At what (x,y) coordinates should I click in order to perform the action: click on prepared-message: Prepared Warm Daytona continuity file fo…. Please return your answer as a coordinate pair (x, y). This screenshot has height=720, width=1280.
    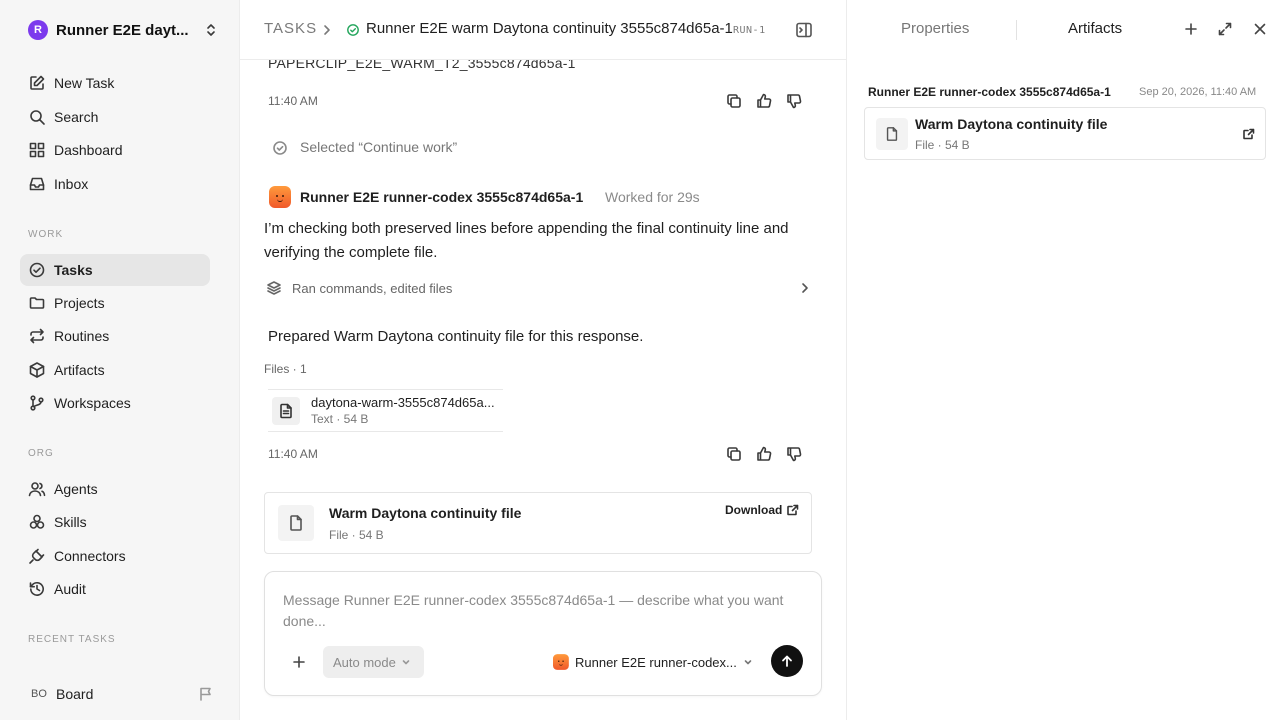
    Looking at the image, I should click on (456, 336).